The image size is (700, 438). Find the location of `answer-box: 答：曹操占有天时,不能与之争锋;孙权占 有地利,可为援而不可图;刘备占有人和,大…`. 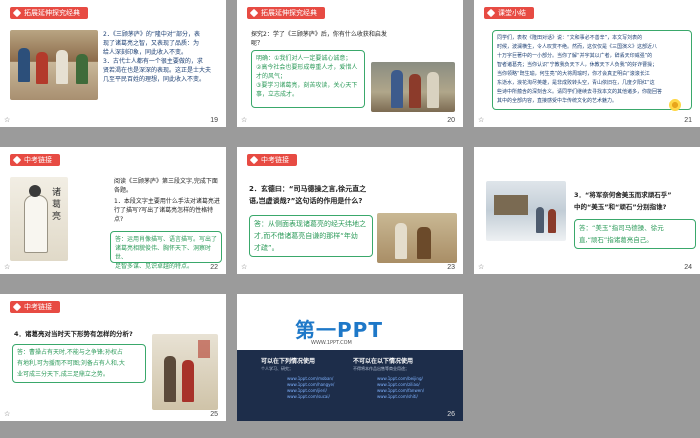

answer-box: 答：曹操占有天时,不能与之争锋;孙权占 有地利,可为援而不可图;刘备占有人和,大… is located at coordinates (79, 363).